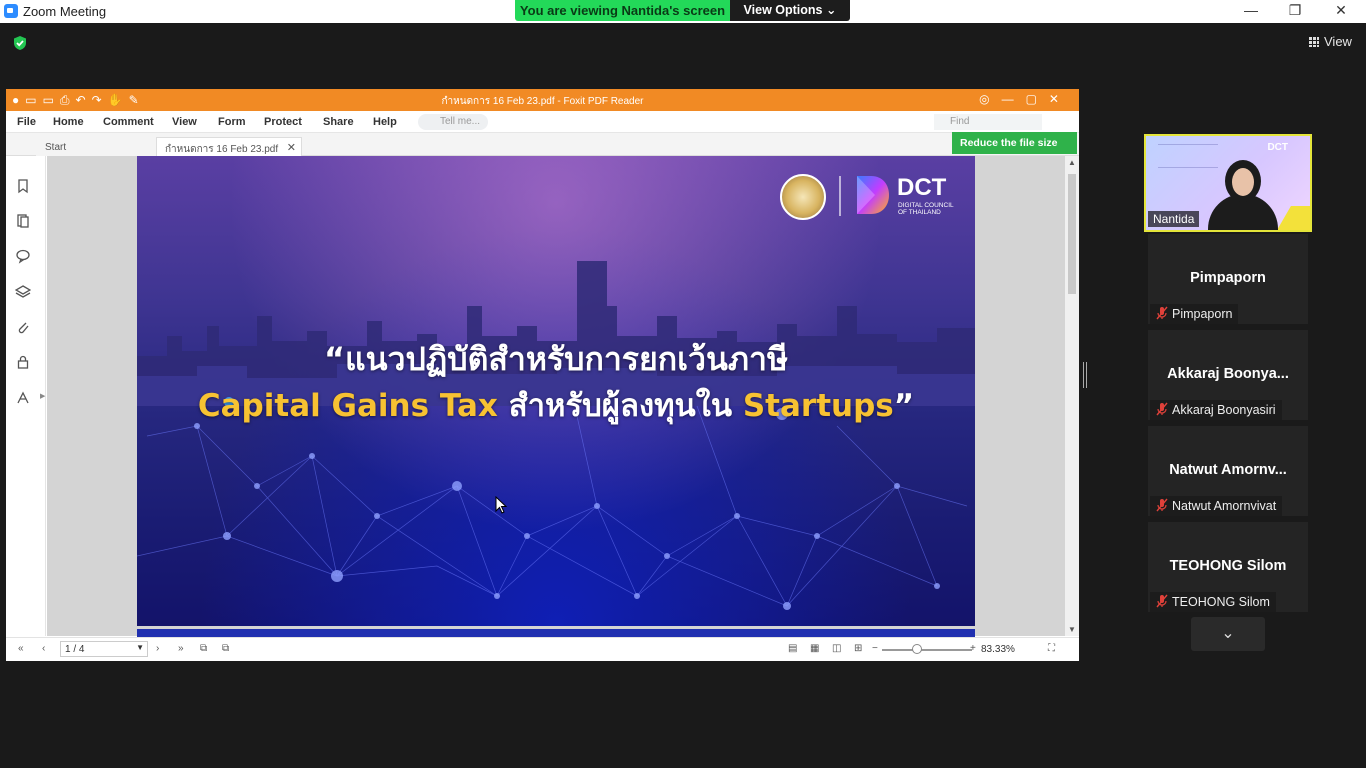 This screenshot has height=768, width=1366. What do you see at coordinates (23, 362) in the screenshot?
I see `security-lock-icon` at bounding box center [23, 362].